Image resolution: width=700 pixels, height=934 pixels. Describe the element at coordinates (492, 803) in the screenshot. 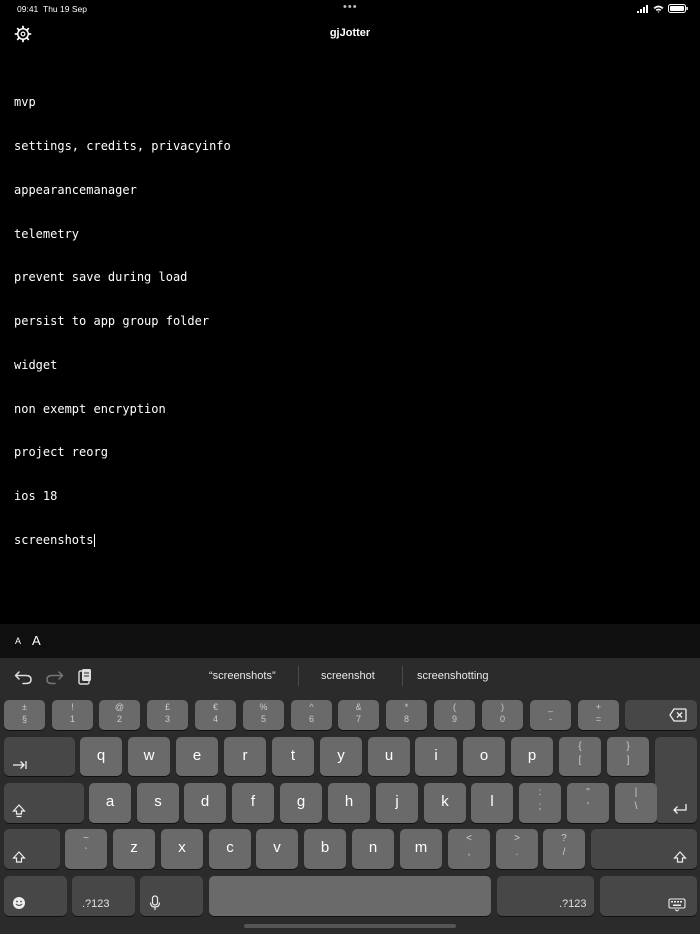

I see `key-l: l` at that location.